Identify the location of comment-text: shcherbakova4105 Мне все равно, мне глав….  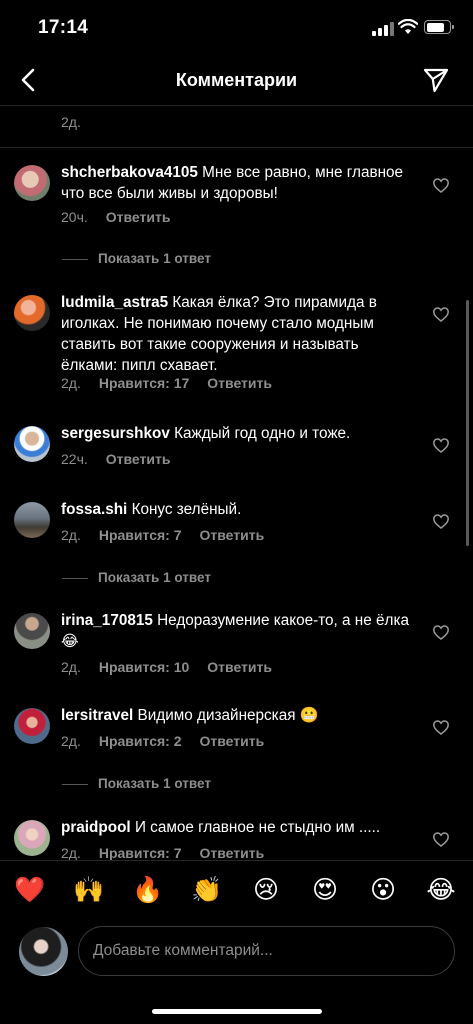
(237, 183).